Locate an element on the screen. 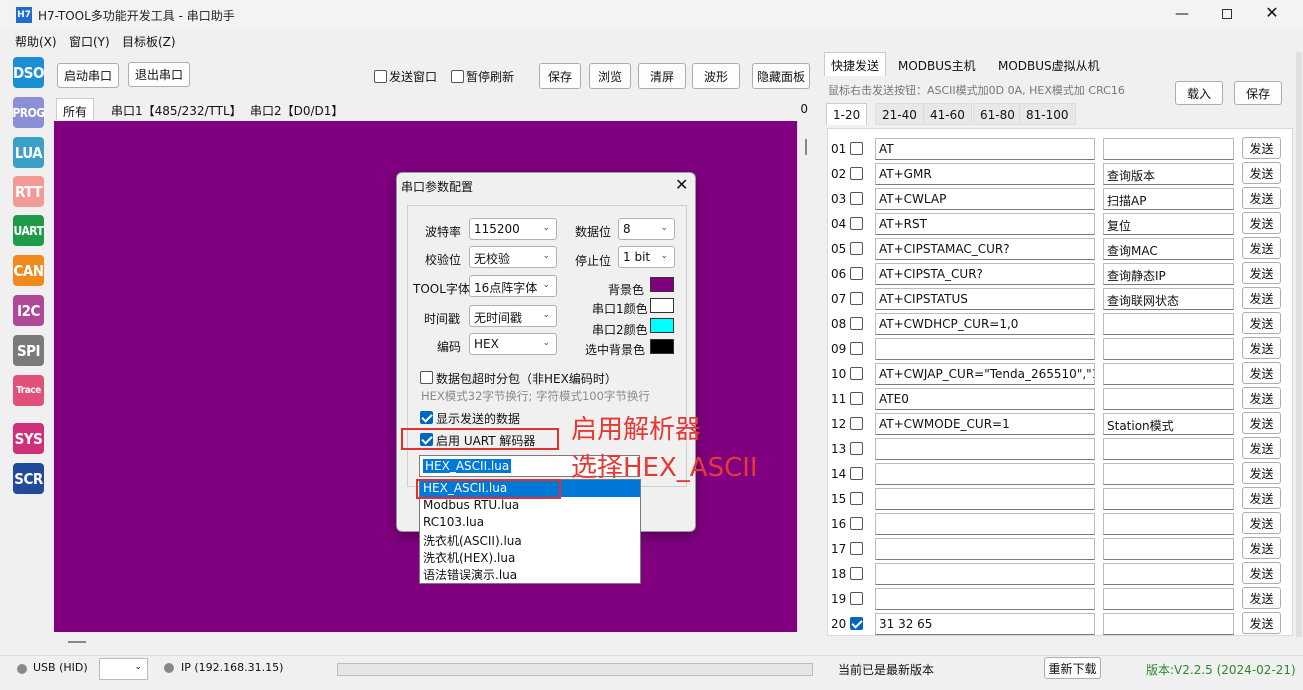  page-tab-61-80: 61-80 is located at coordinates (997, 114).